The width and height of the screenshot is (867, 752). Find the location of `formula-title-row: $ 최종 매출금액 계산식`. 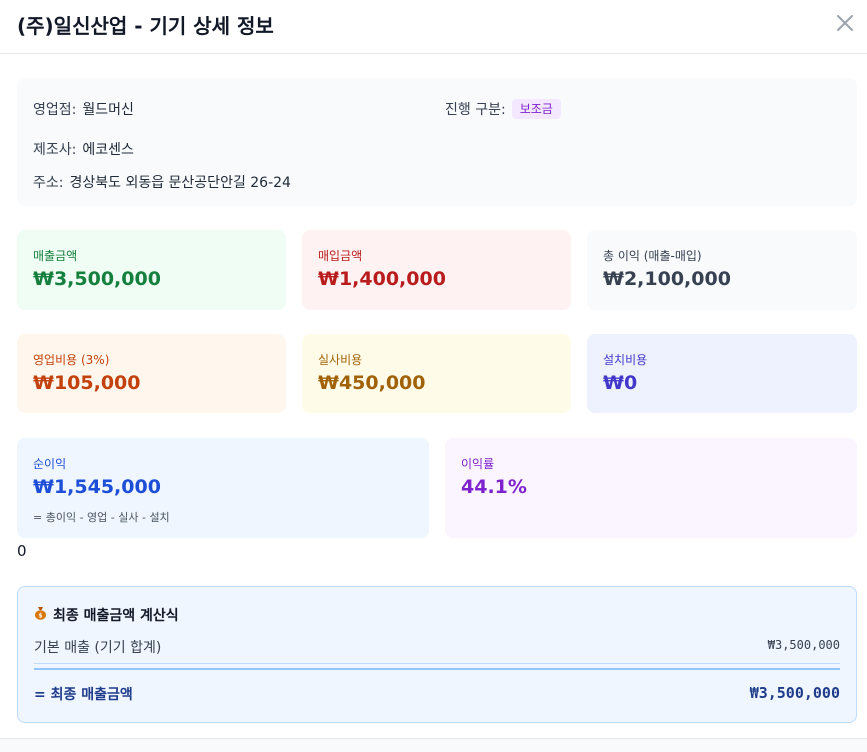

formula-title-row: $ 최종 매출금액 계산식 is located at coordinates (106, 615).